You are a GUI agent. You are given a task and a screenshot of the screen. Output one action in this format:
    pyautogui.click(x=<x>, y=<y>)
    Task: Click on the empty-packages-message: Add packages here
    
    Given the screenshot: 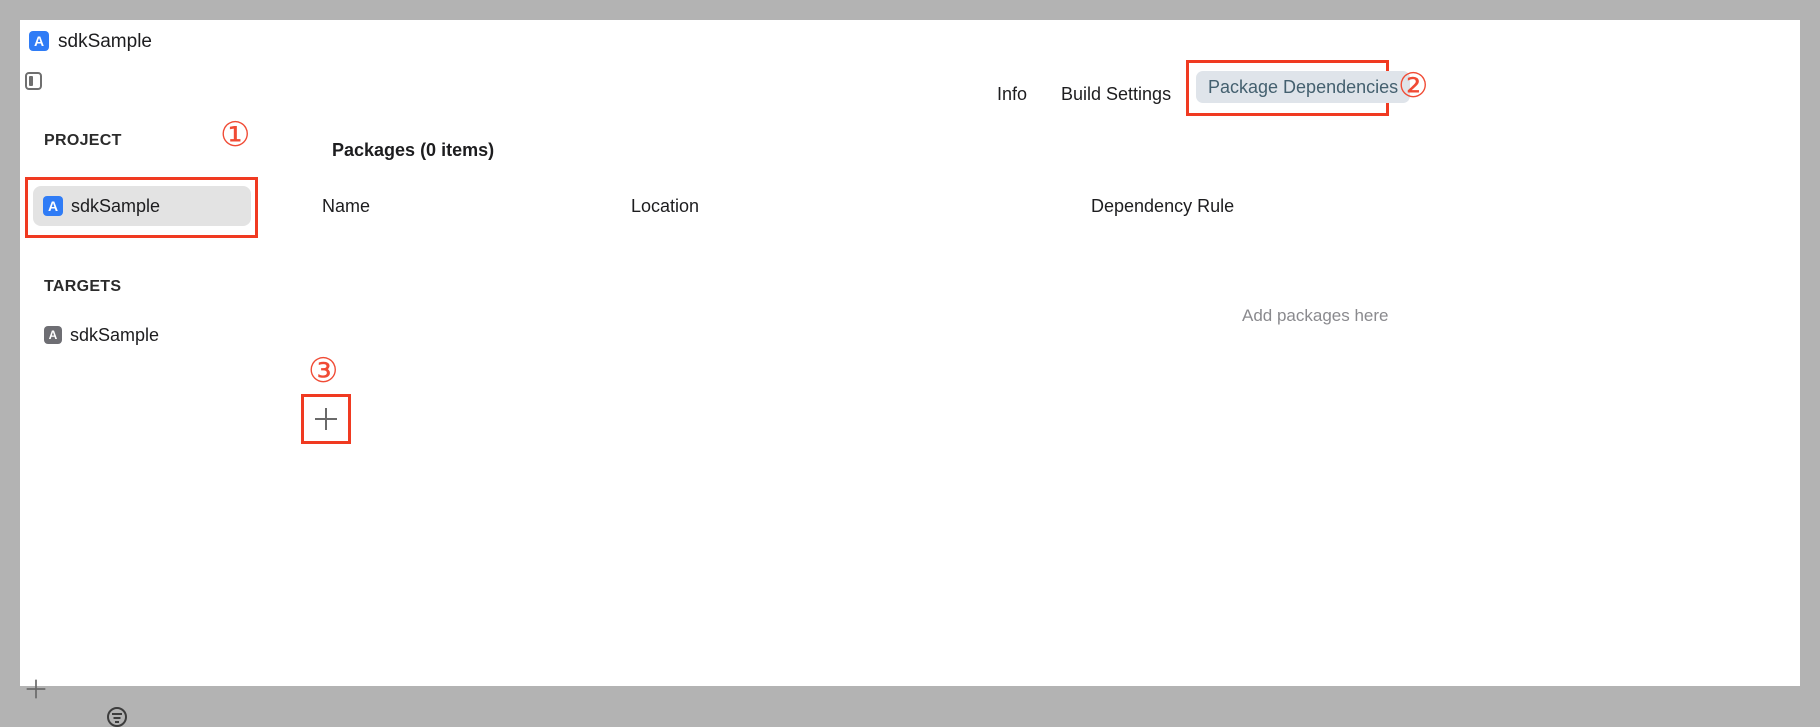 What is the action you would take?
    pyautogui.click(x=1315, y=315)
    